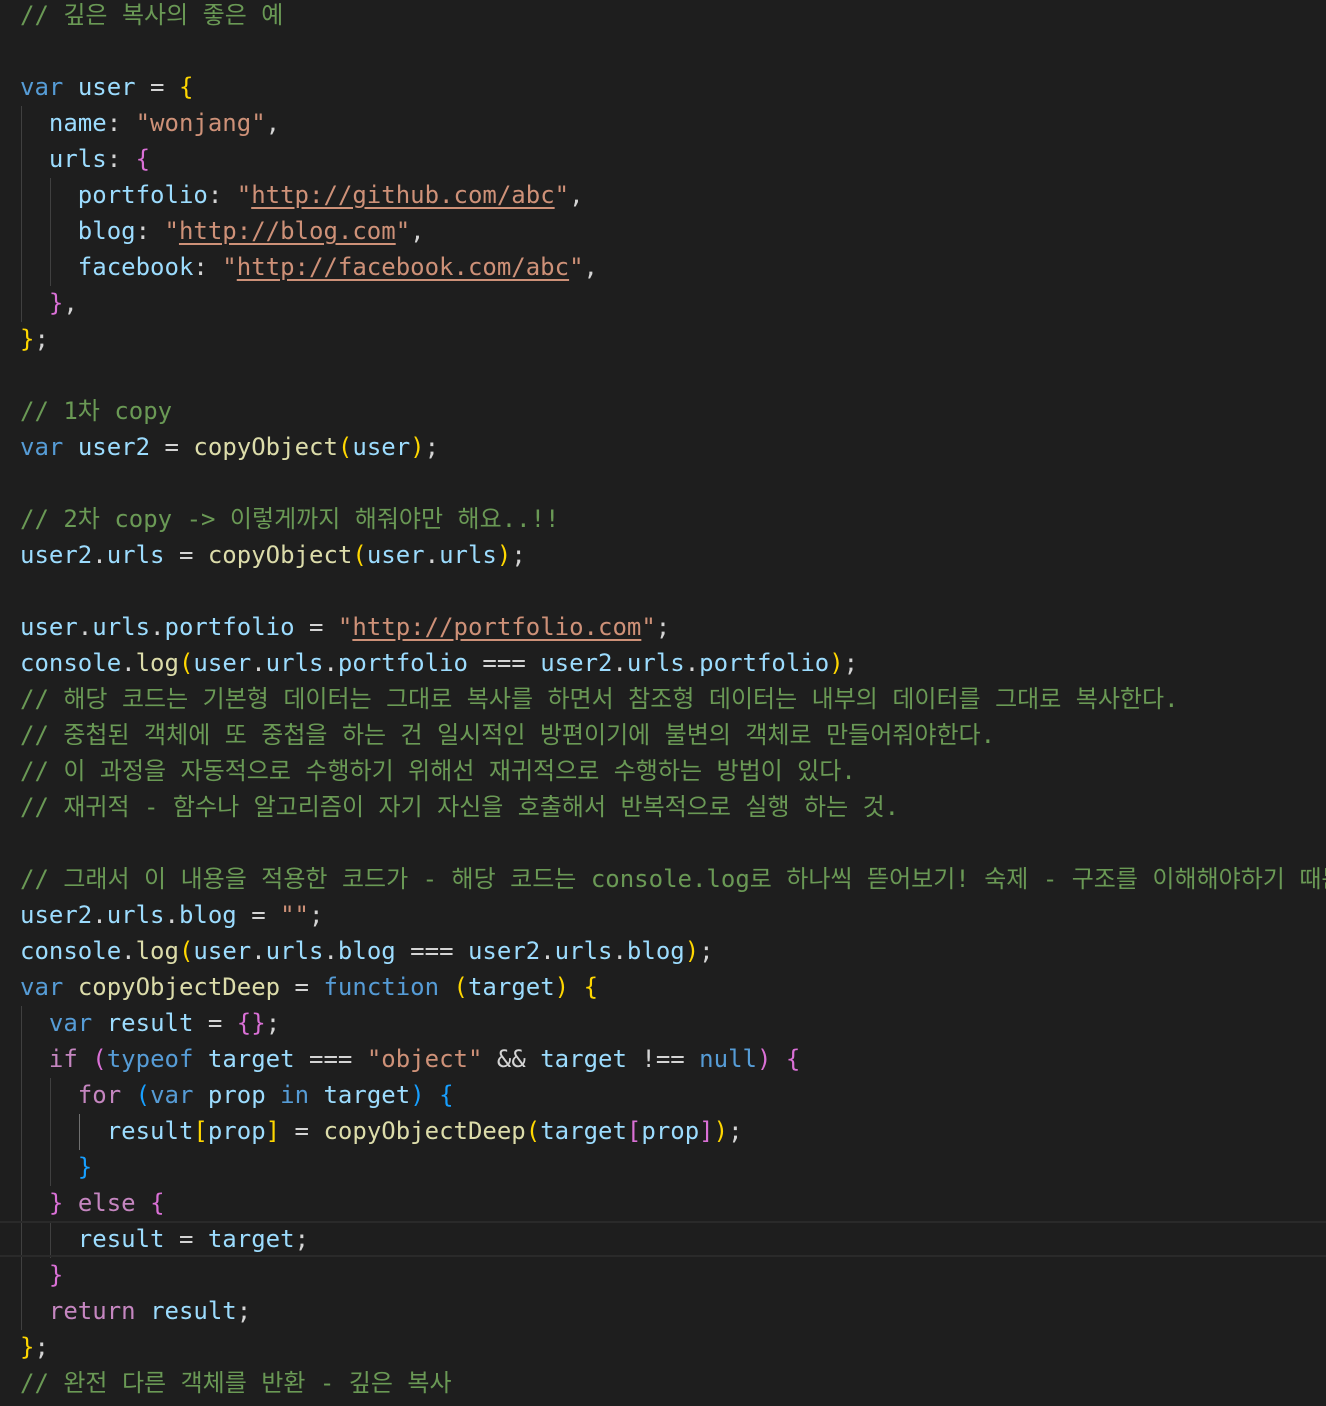 This screenshot has height=1406, width=1326. What do you see at coordinates (56, 1275) in the screenshot?
I see `bracket: }` at bounding box center [56, 1275].